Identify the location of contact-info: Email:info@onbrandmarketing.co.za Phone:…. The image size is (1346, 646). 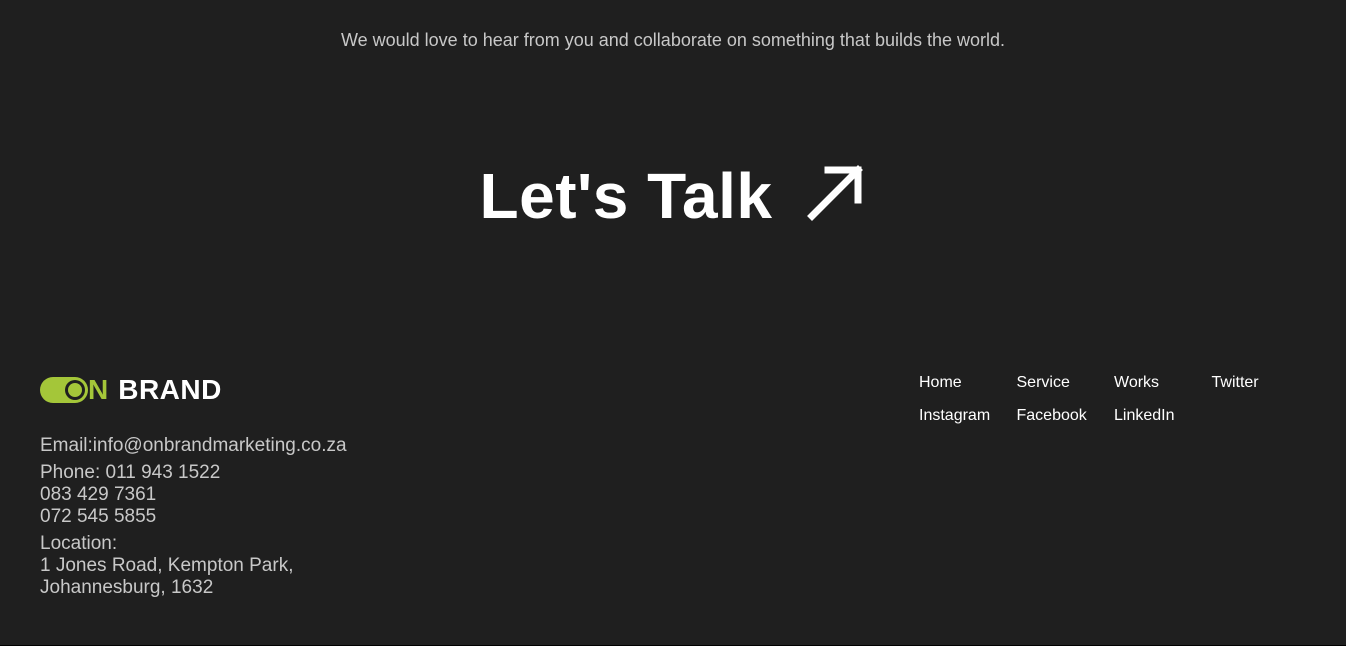
(193, 519).